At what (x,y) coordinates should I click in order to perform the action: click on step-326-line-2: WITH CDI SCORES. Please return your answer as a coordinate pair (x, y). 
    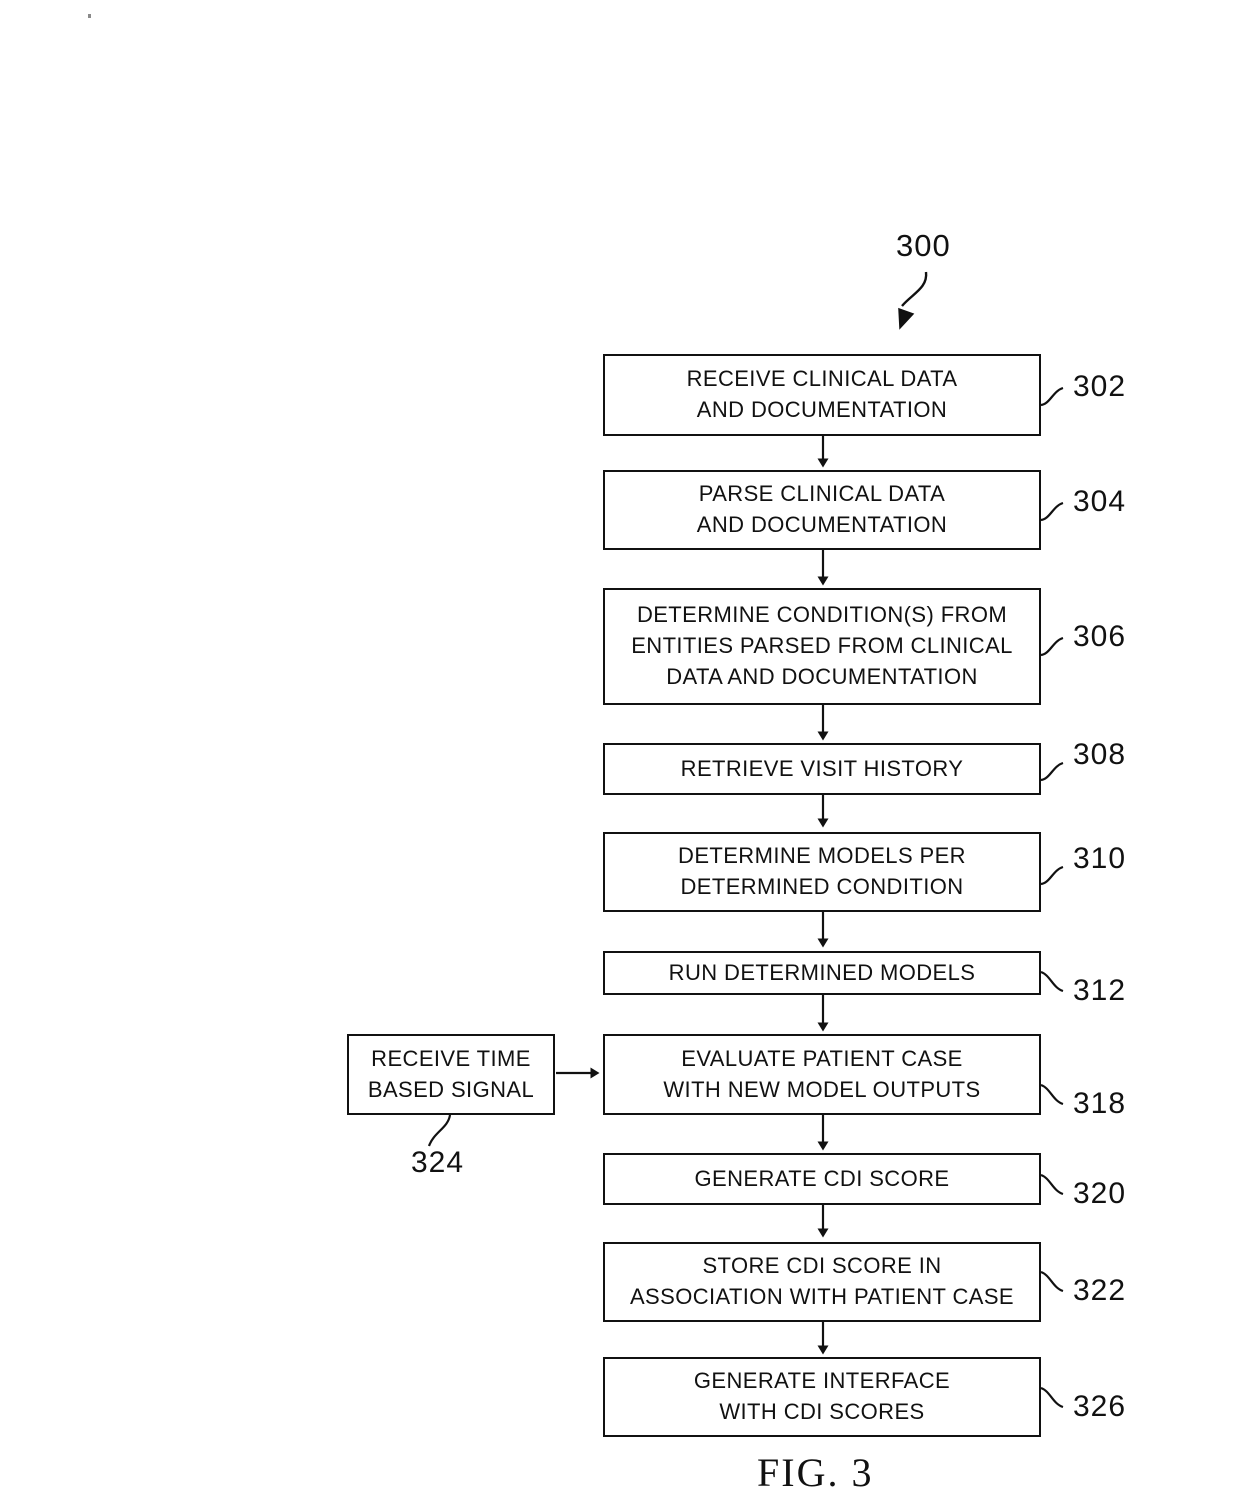
    Looking at the image, I should click on (822, 1411).